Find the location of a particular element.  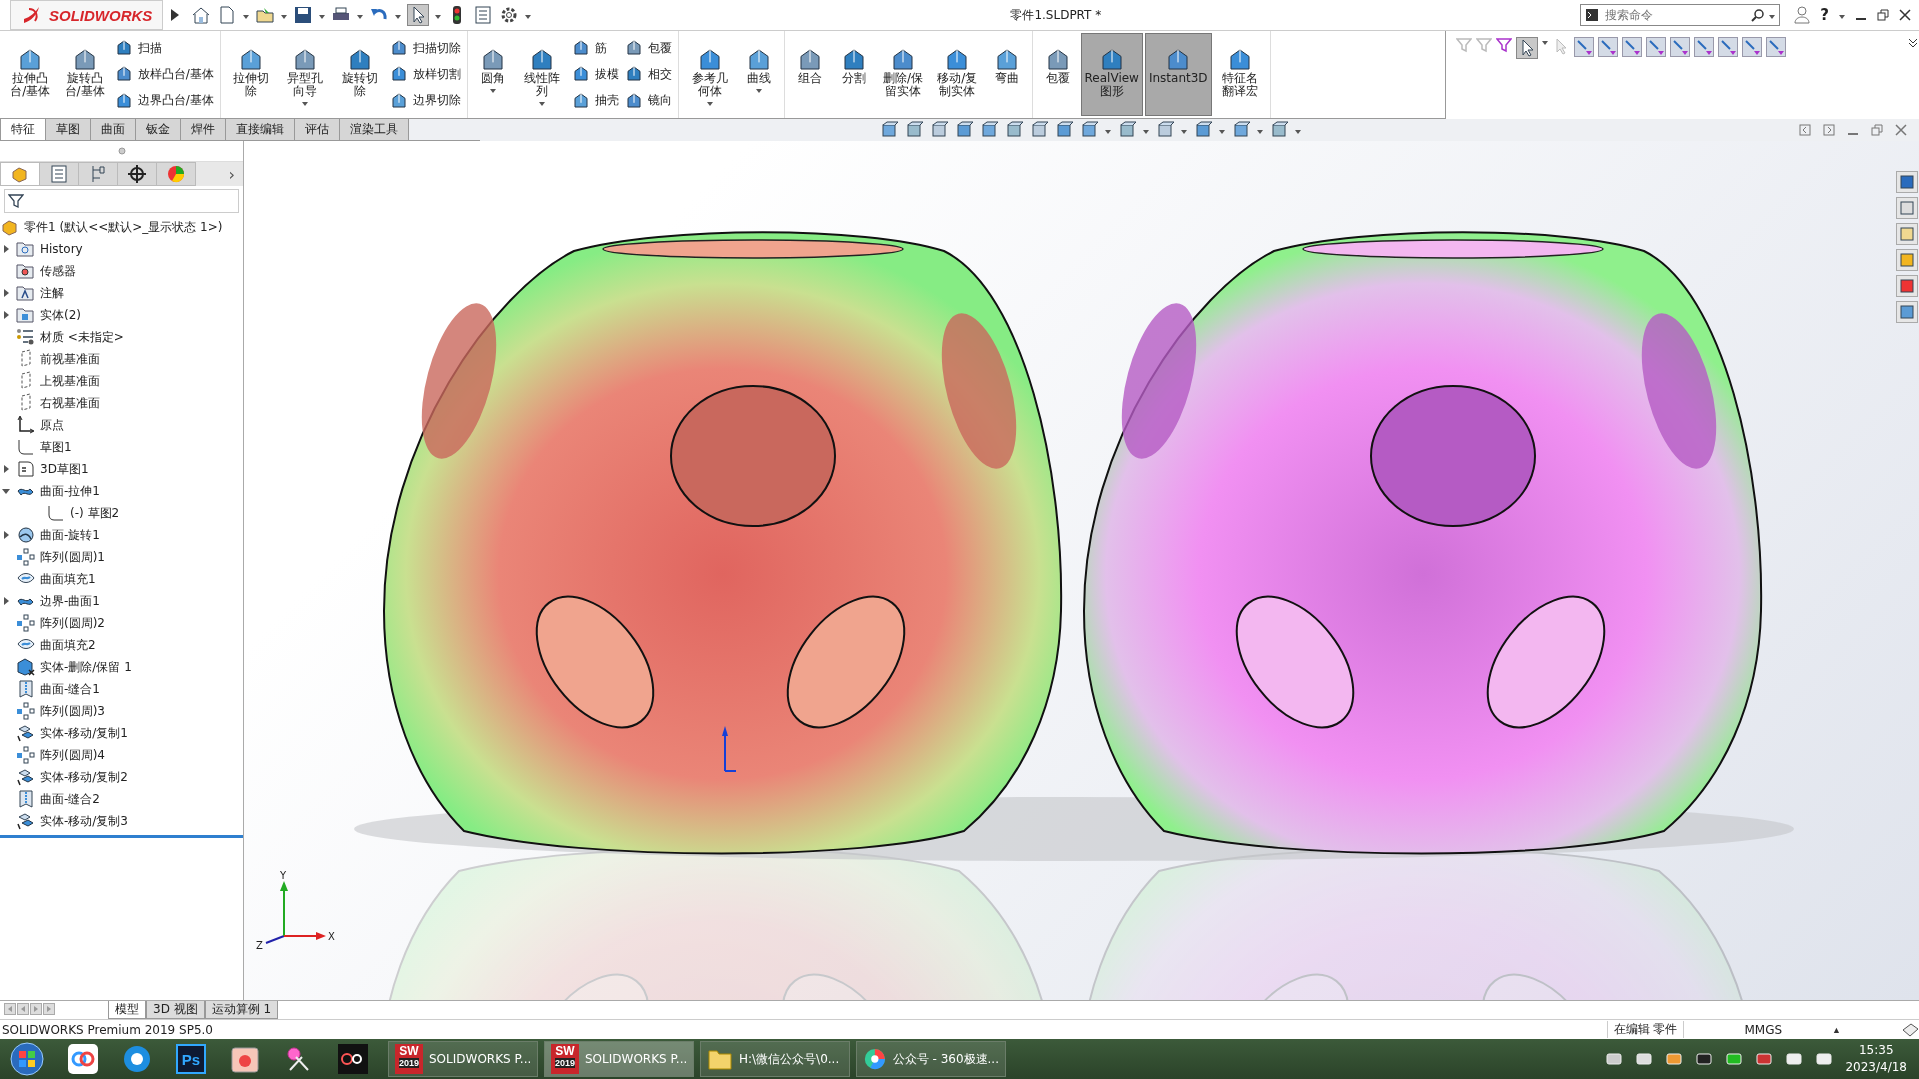

ribbon-button: 筋 is located at coordinates (596, 48).